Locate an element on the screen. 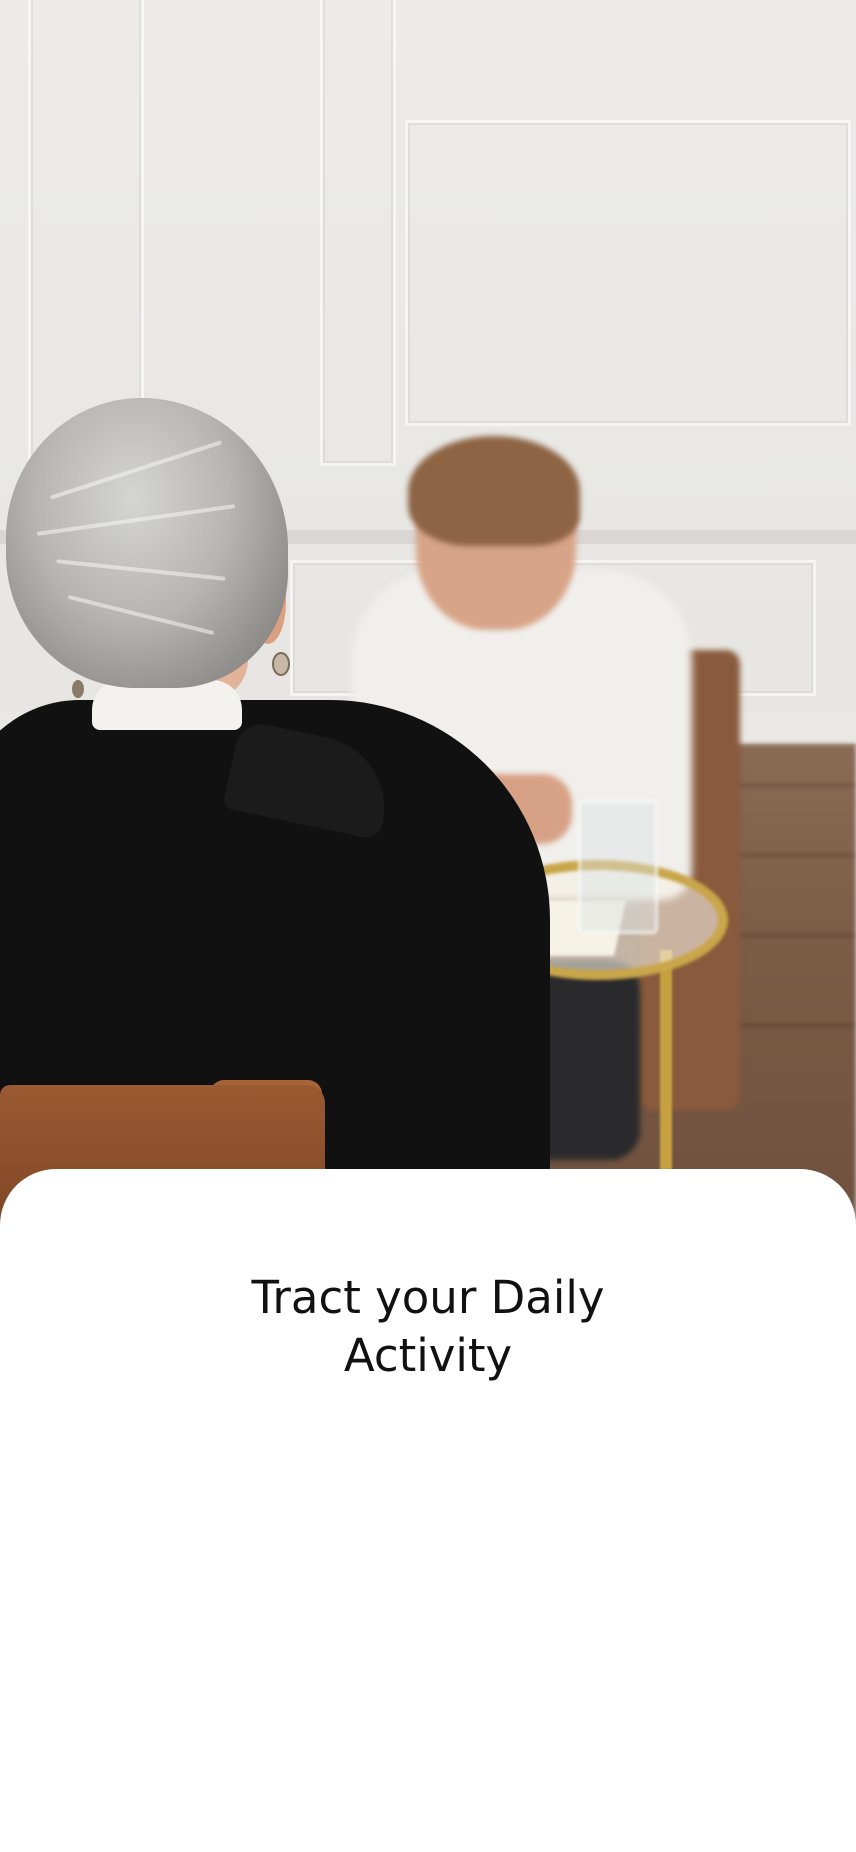 The image size is (856, 1852). title-line-1: Tract your Daily is located at coordinates (428, 1297).